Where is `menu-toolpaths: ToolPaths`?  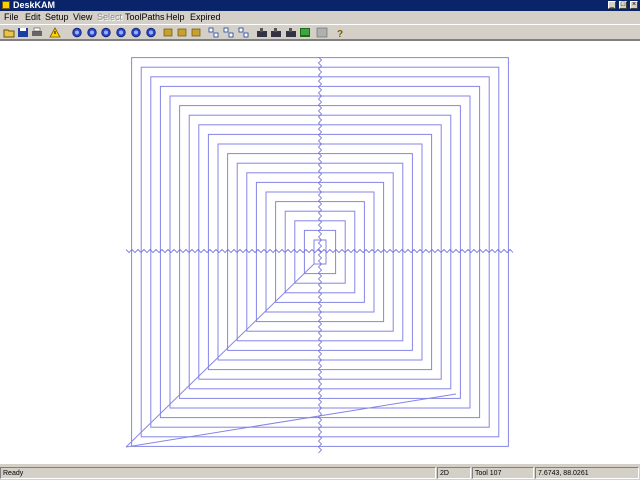
menu-toolpaths: ToolPaths is located at coordinates (145, 17).